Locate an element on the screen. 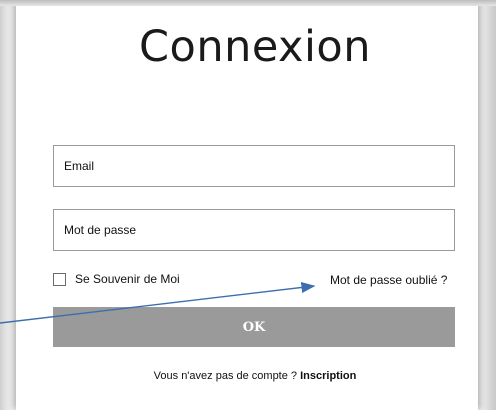 This screenshot has width=496, height=410. window-top-frame is located at coordinates (248, 3).